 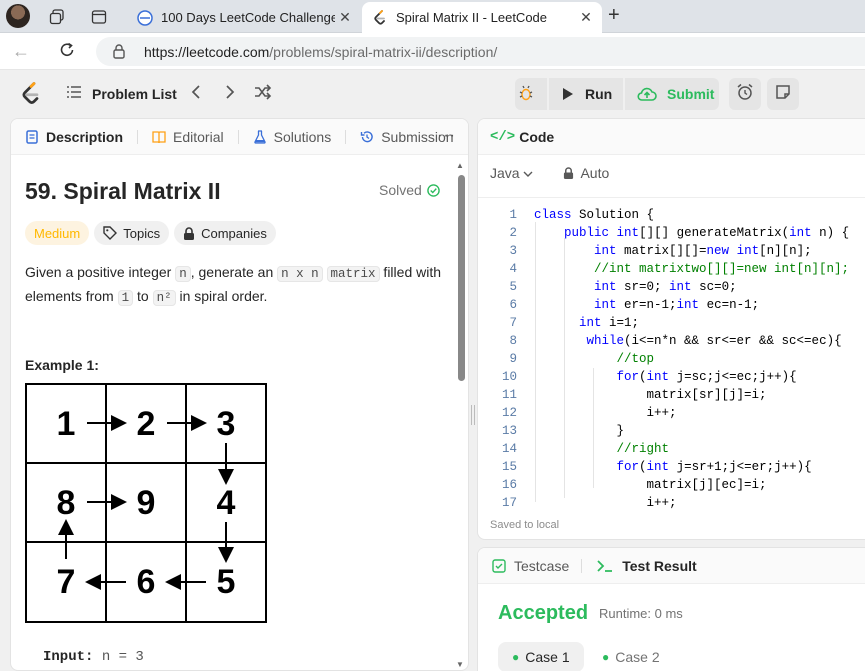 What do you see at coordinates (226, 503) in the screenshot?
I see `grid-cell-number: 4` at bounding box center [226, 503].